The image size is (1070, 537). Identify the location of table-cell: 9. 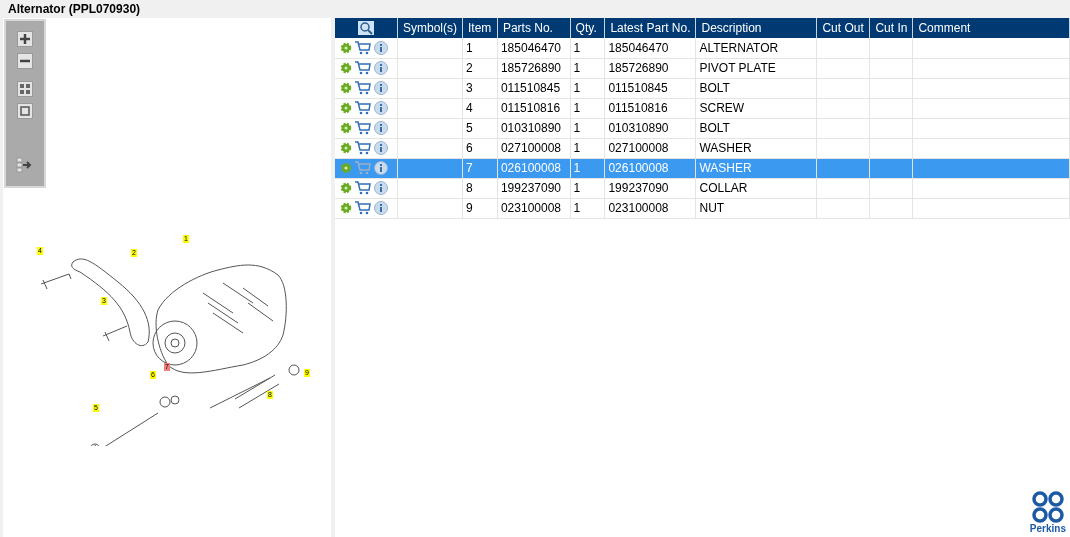
(469, 208).